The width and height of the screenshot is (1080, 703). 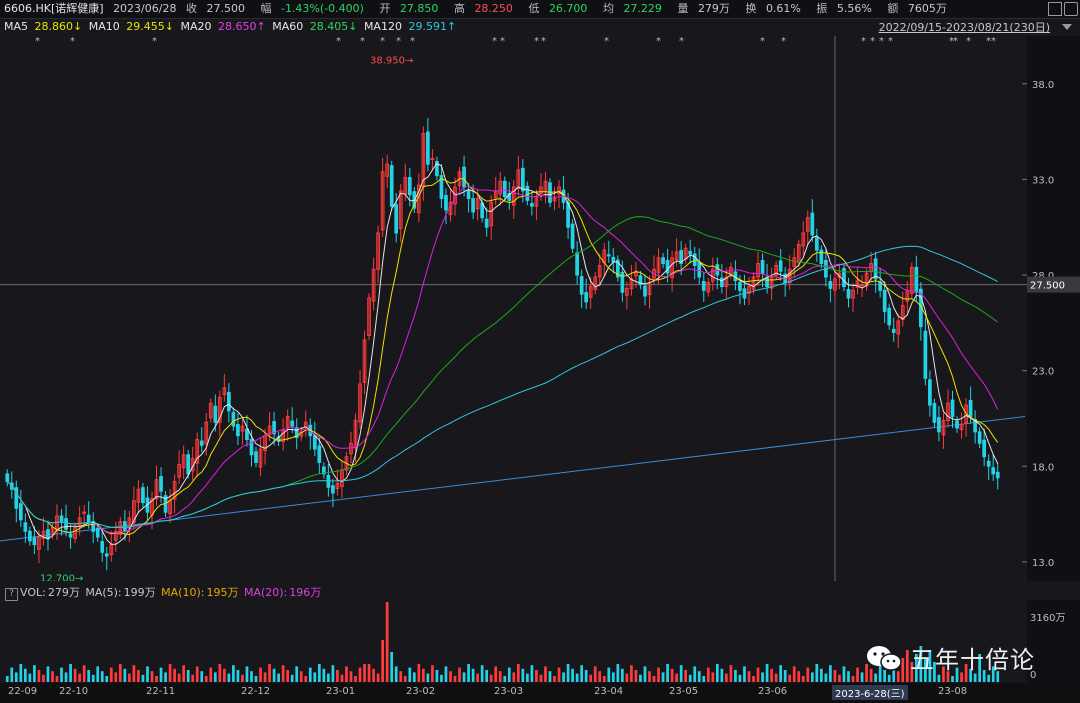 What do you see at coordinates (713, 8) in the screenshot?
I see `volume-value: 279万` at bounding box center [713, 8].